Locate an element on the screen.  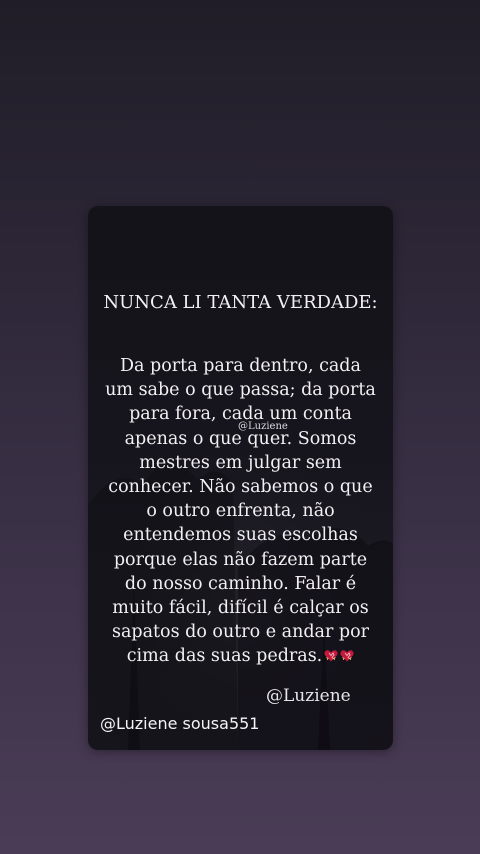
signature-text: @Luziene is located at coordinates (308, 696).